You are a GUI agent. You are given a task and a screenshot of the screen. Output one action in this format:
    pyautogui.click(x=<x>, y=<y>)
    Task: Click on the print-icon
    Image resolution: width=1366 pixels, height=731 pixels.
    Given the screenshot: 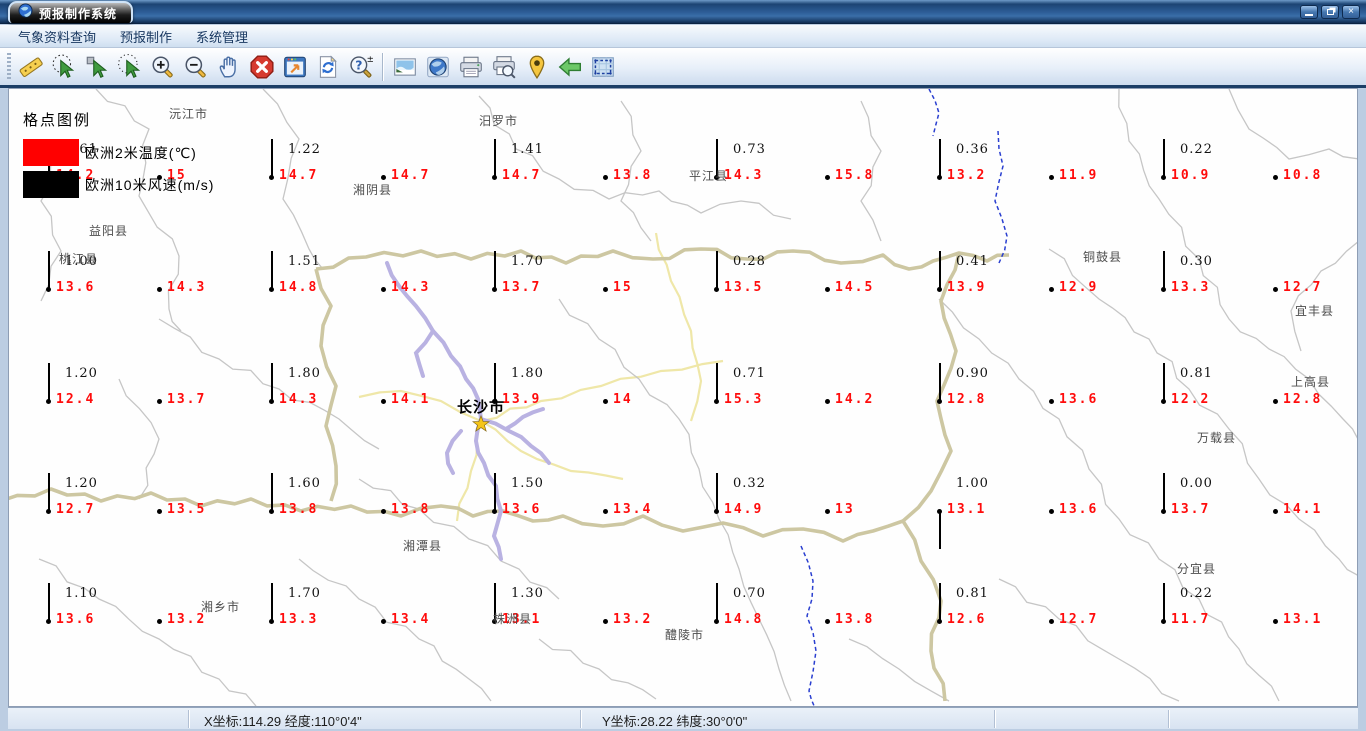 What is the action you would take?
    pyautogui.click(x=470, y=66)
    